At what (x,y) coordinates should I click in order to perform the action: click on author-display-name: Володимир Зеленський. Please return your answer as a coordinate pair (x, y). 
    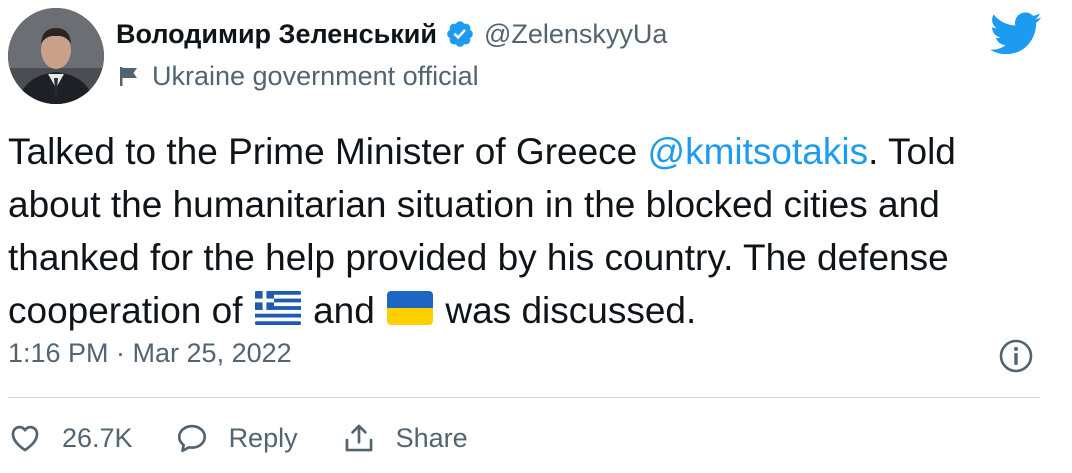
    Looking at the image, I should click on (276, 34).